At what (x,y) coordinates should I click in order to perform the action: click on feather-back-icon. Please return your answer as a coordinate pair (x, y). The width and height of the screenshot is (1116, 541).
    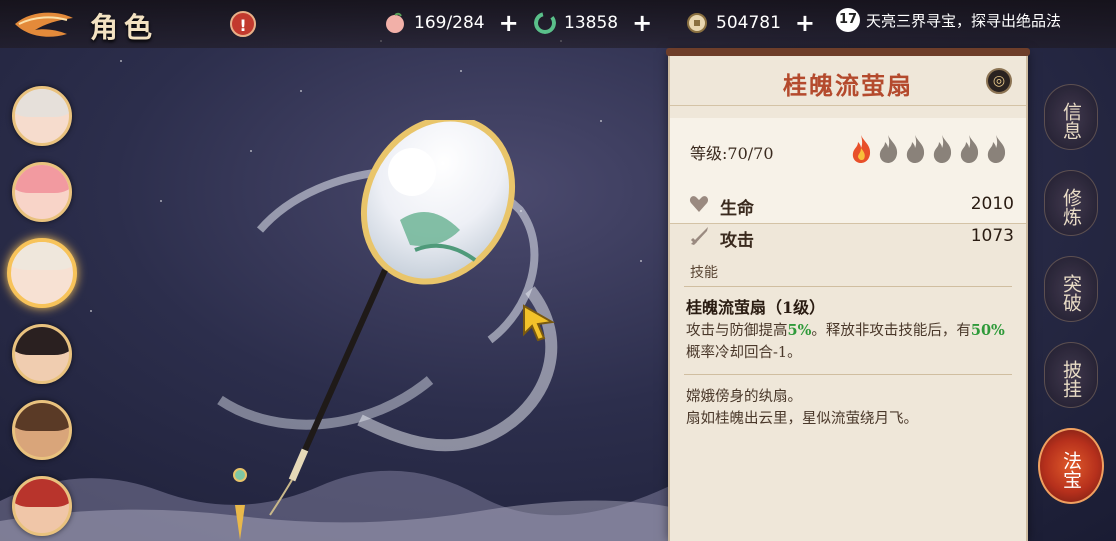
    Looking at the image, I should click on (44, 24).